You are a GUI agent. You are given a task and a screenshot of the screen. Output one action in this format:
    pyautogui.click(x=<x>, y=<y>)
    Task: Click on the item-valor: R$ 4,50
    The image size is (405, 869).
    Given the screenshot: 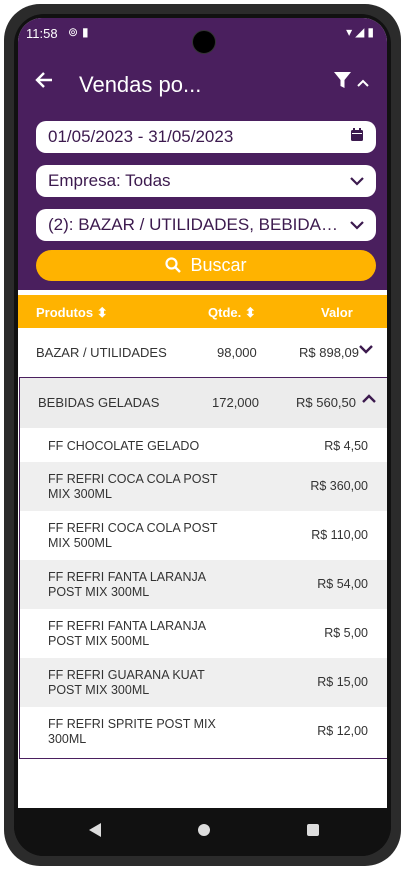 What is the action you would take?
    pyautogui.click(x=346, y=446)
    